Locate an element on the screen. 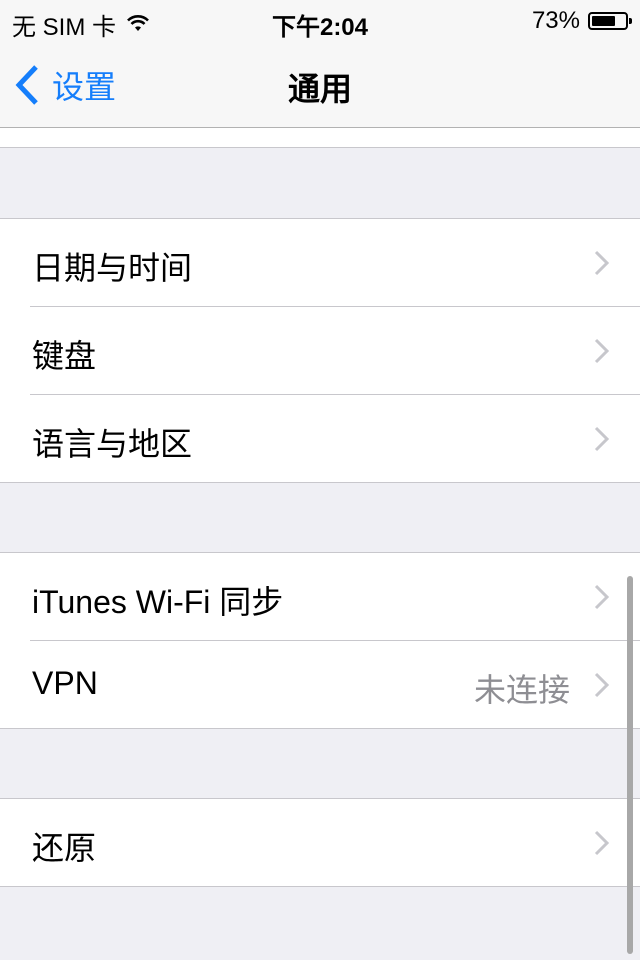  status-right: 73% is located at coordinates (581, 21).